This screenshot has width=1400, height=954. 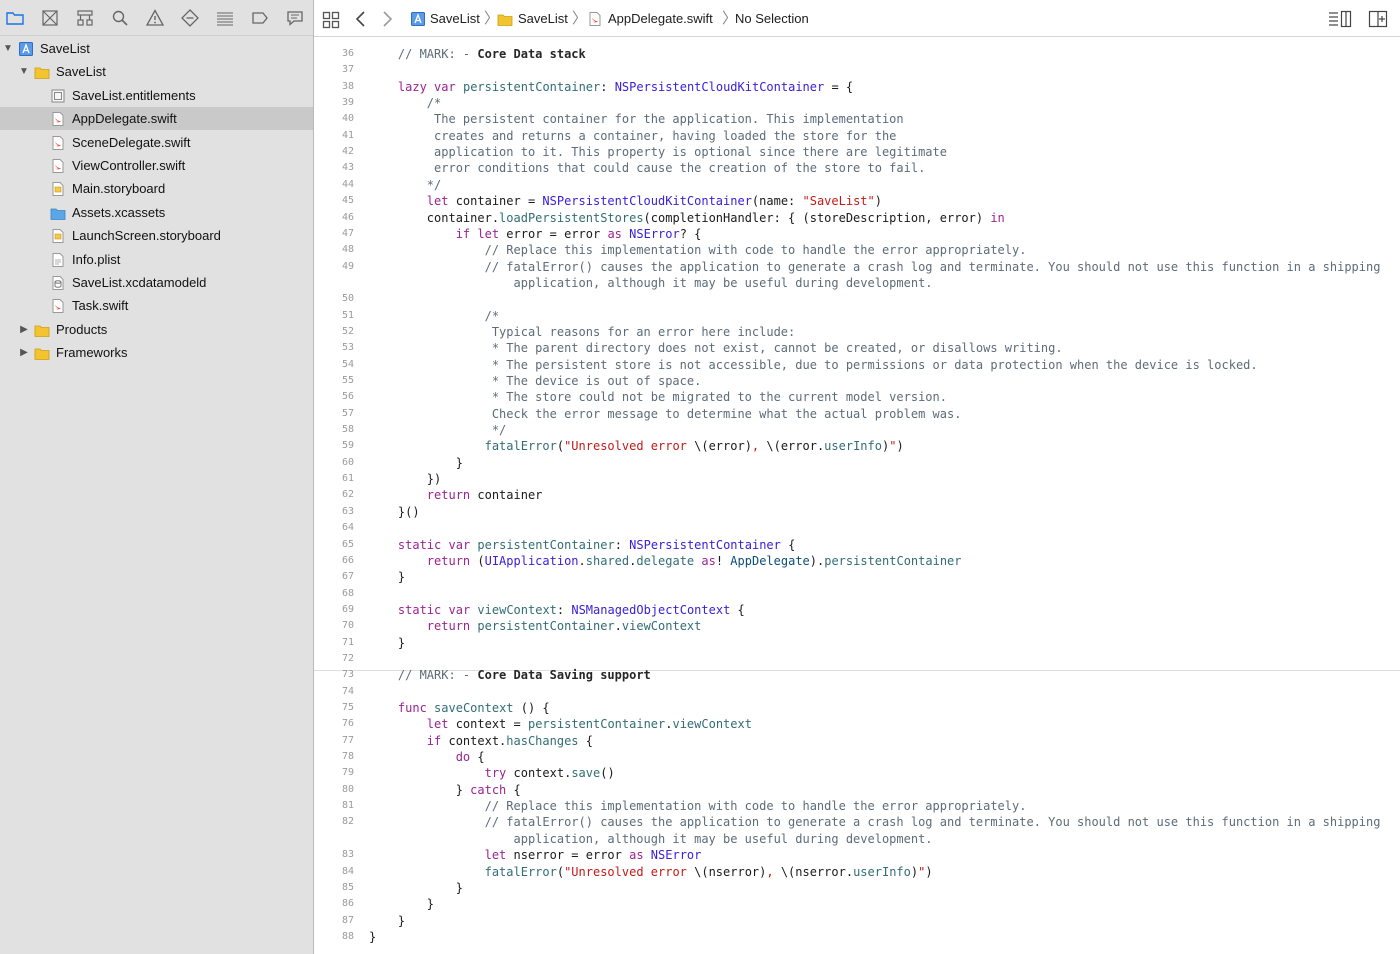 I want to click on code-line: 79 try context.save(), so click(x=857, y=773).